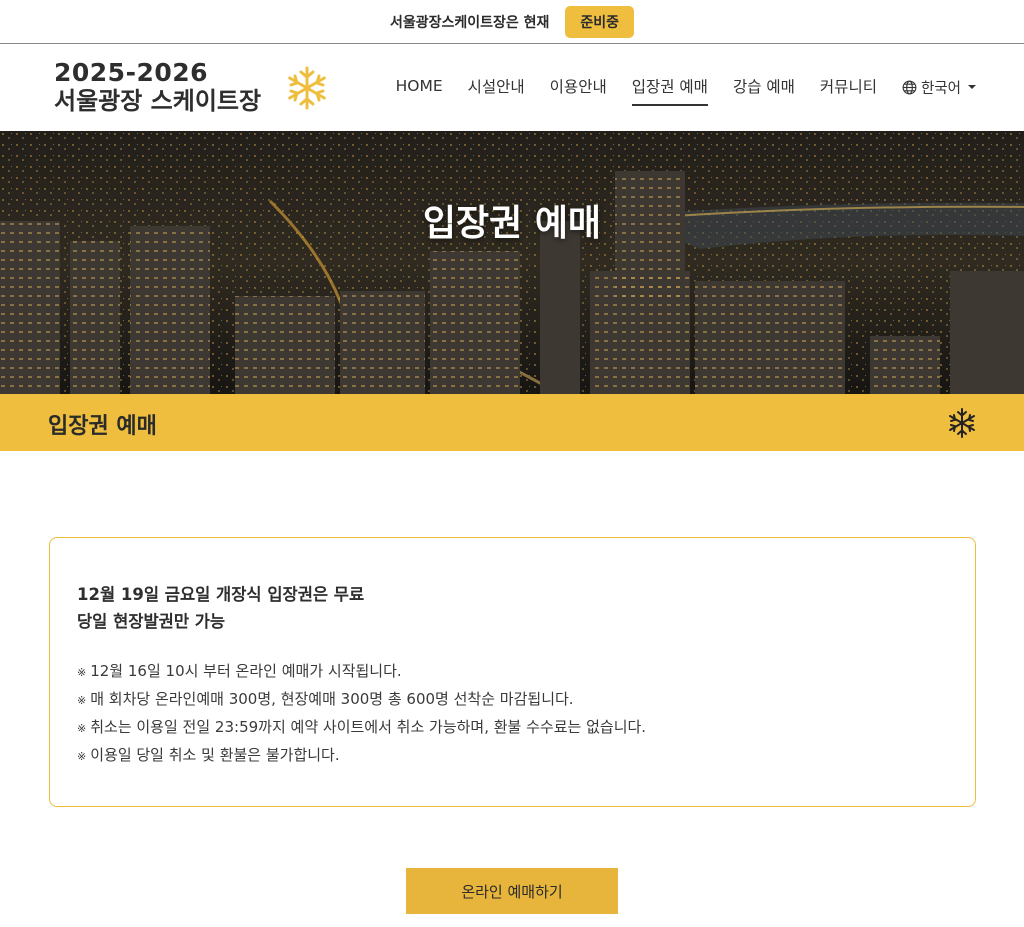 The height and width of the screenshot is (927, 1024). What do you see at coordinates (848, 90) in the screenshot?
I see `nav-item-community: 커뮤니티` at bounding box center [848, 90].